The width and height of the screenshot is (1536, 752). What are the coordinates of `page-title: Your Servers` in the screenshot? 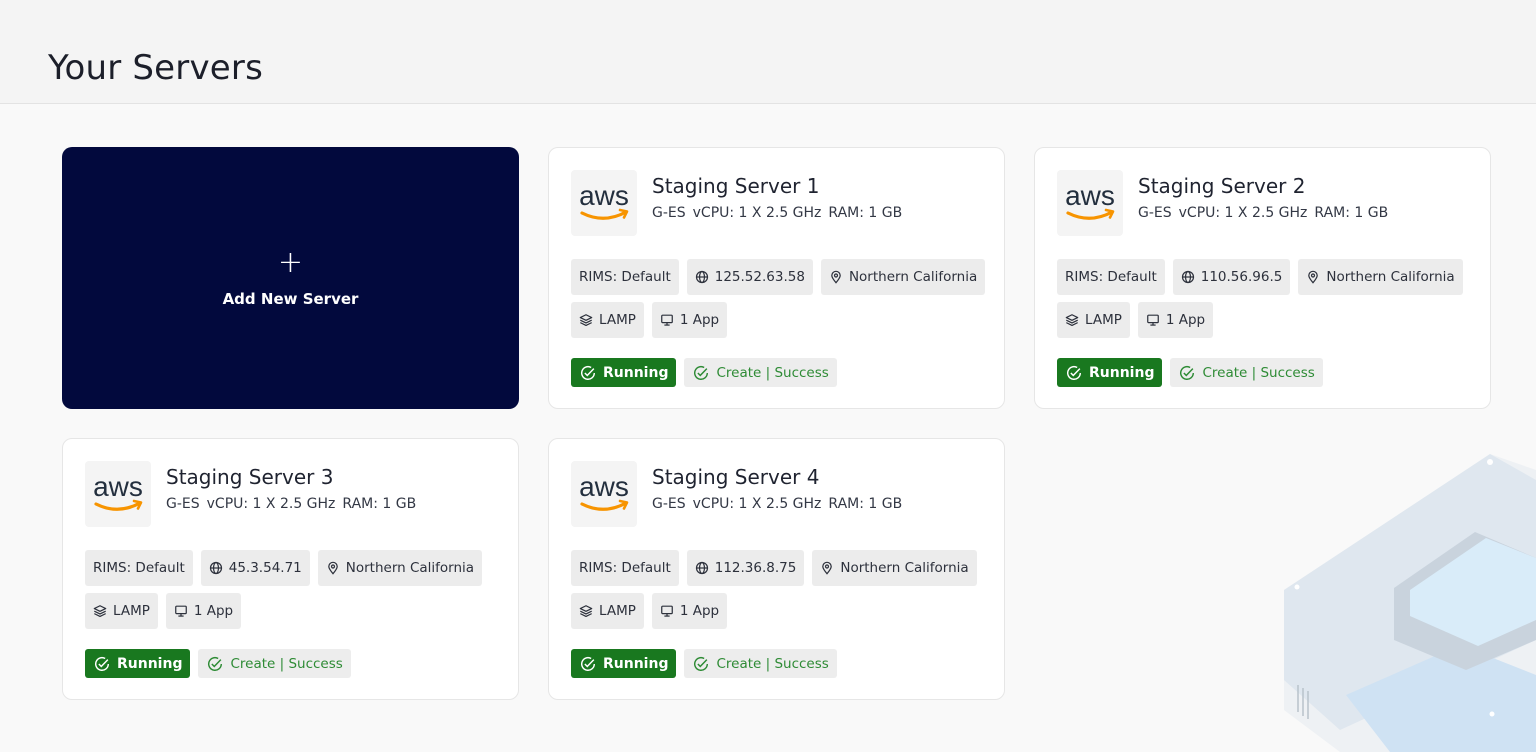 It's located at (155, 68).